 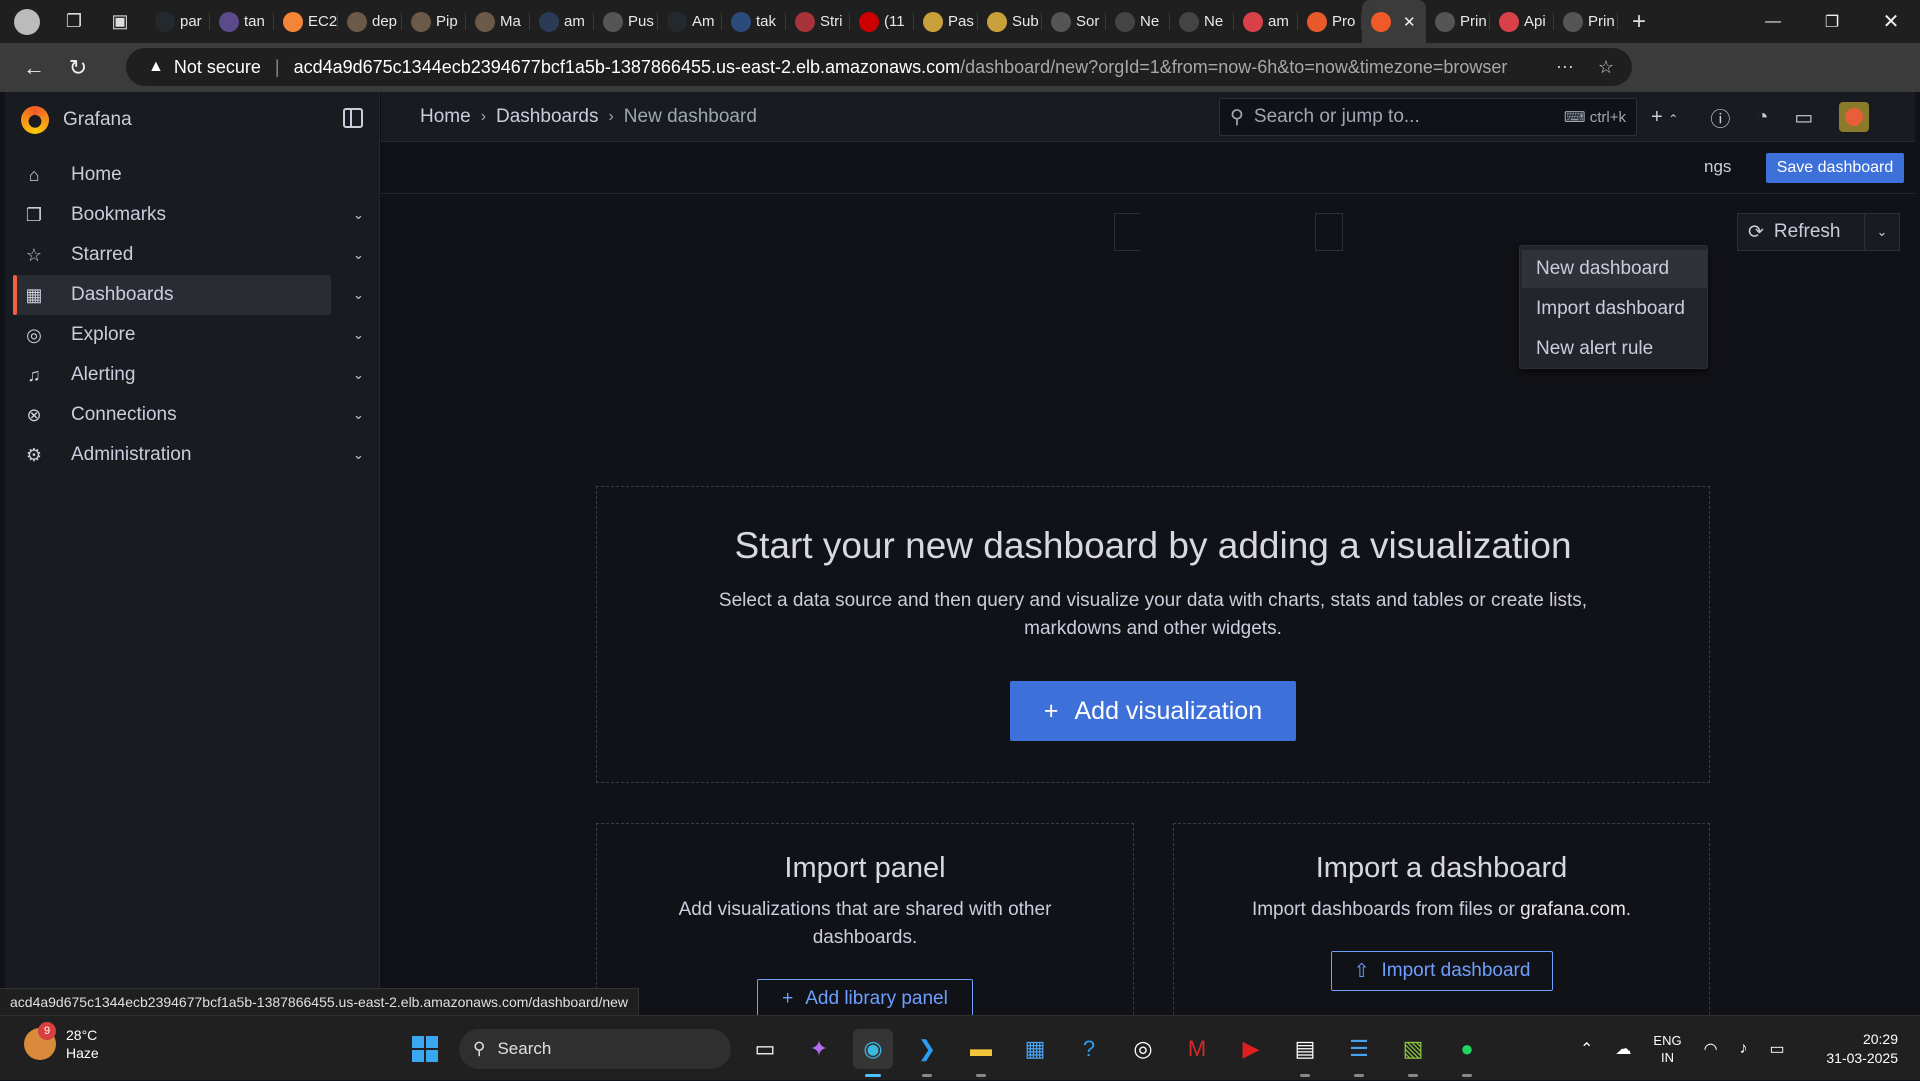 What do you see at coordinates (178, 21) in the screenshot?
I see `browser-tab: par` at bounding box center [178, 21].